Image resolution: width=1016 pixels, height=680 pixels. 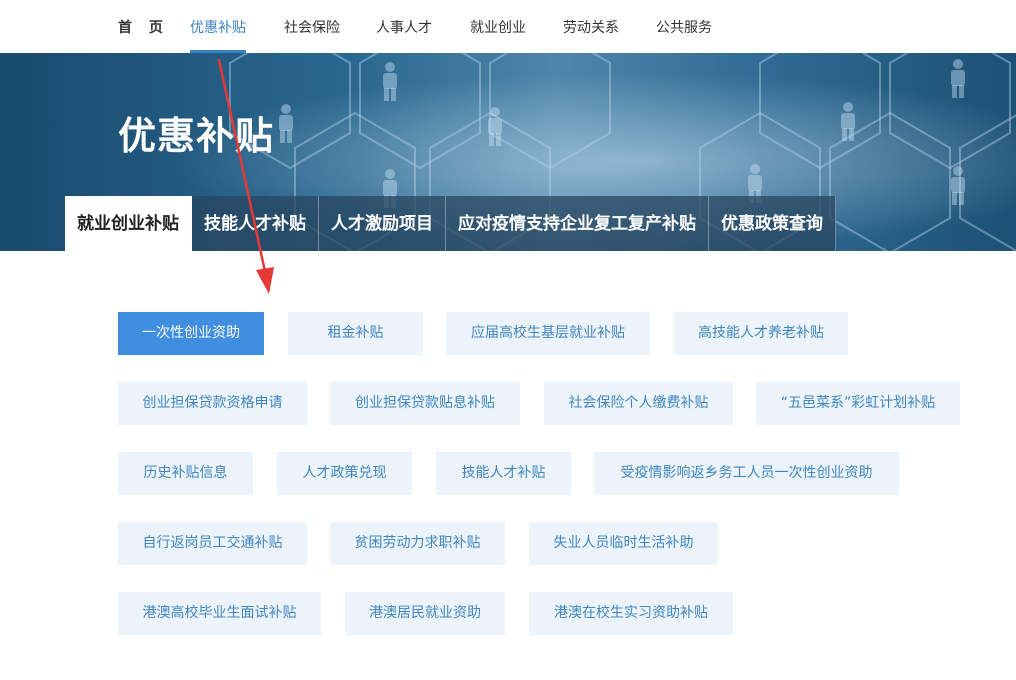 I want to click on nav-item-public-service: 公共服务, so click(x=684, y=26).